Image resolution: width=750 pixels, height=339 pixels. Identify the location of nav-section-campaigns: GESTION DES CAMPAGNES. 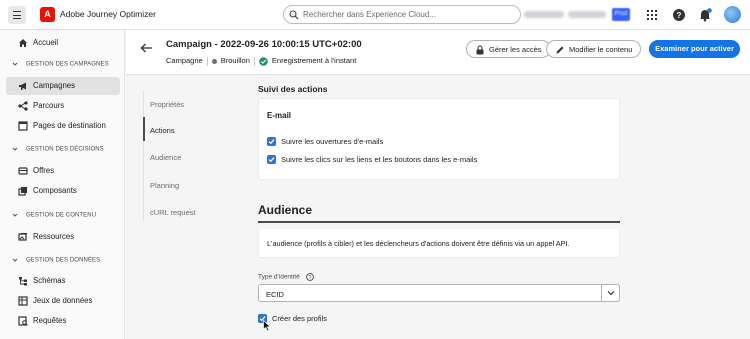
(60, 64).